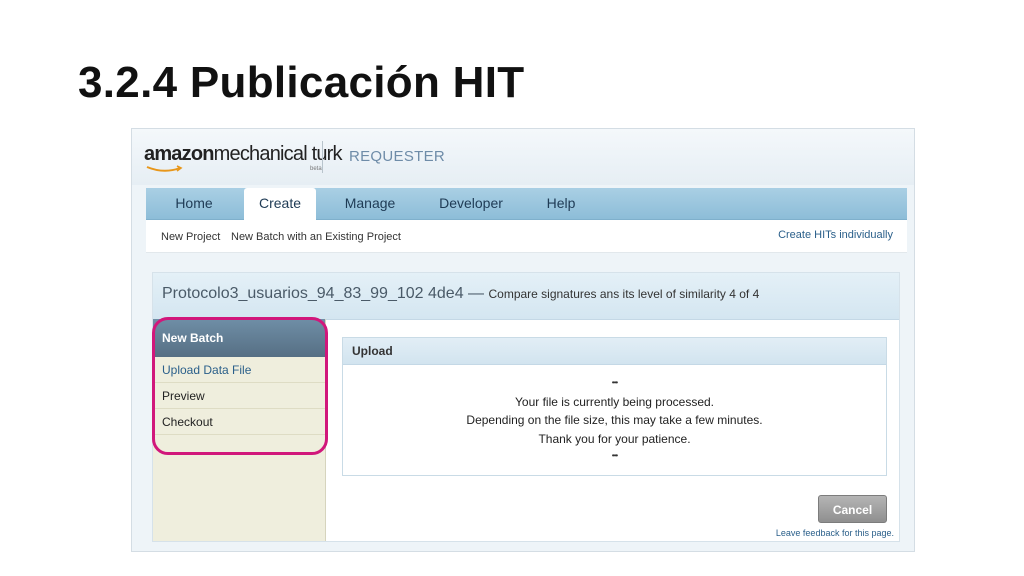 The width and height of the screenshot is (1024, 576). What do you see at coordinates (239, 396) in the screenshot?
I see `sidebar-item-preview: Preview` at bounding box center [239, 396].